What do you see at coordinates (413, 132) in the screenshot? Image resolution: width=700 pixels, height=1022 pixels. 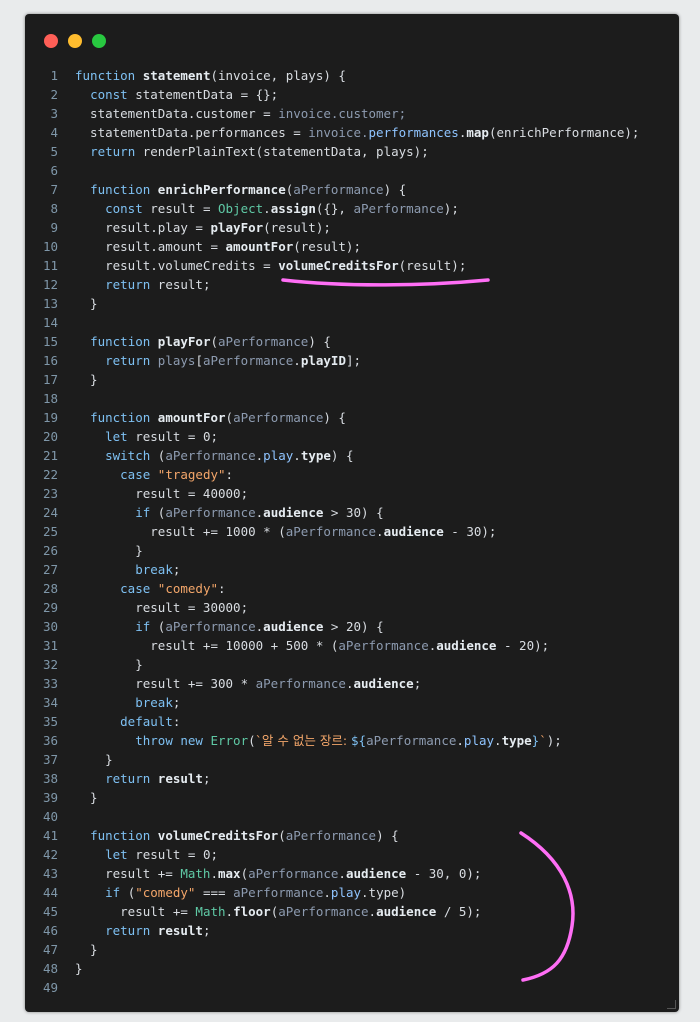 I see `code-token: performances` at bounding box center [413, 132].